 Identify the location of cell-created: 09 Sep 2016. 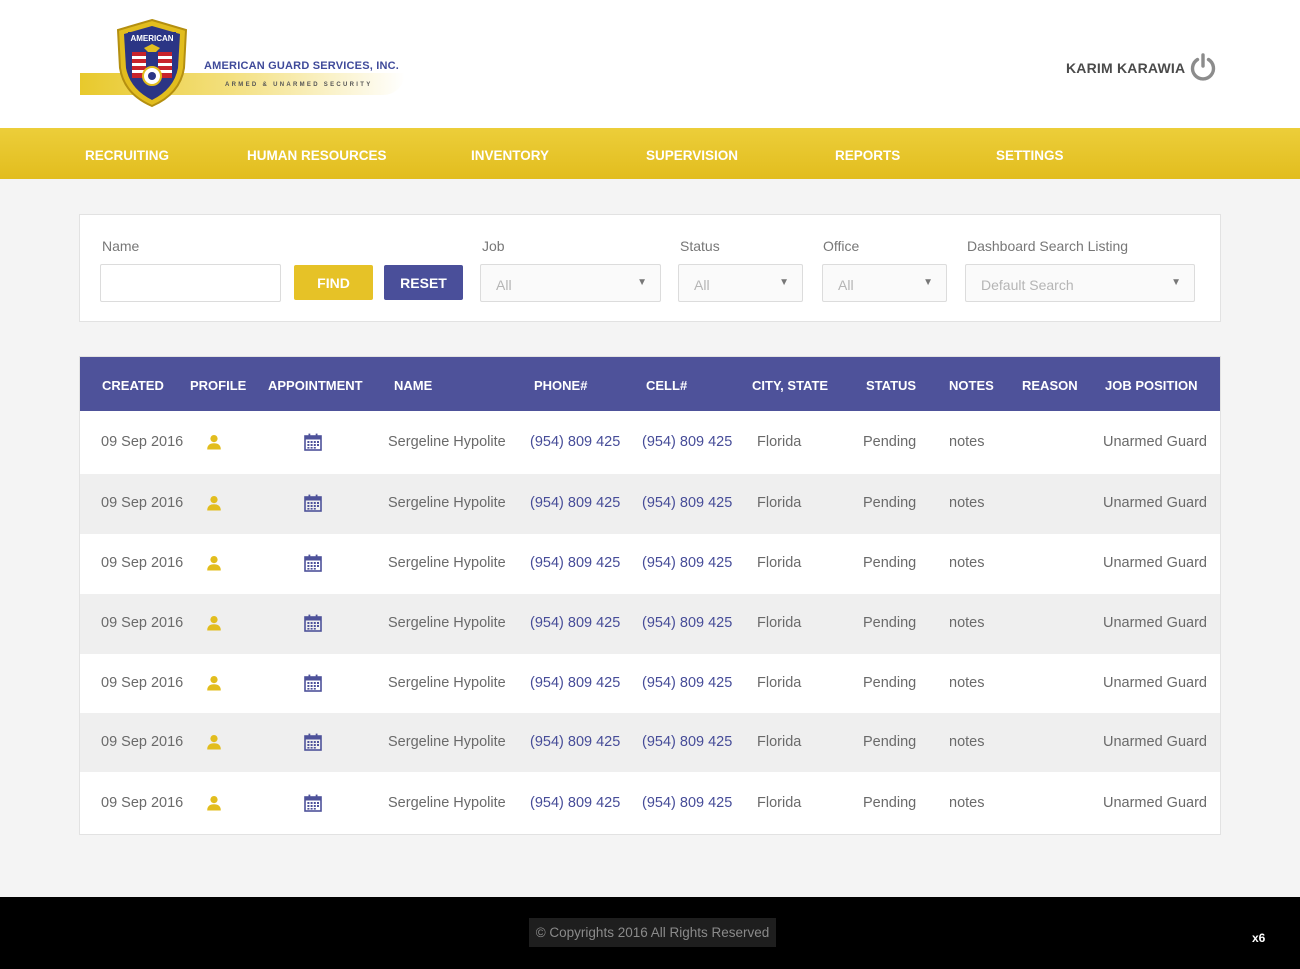
(142, 623).